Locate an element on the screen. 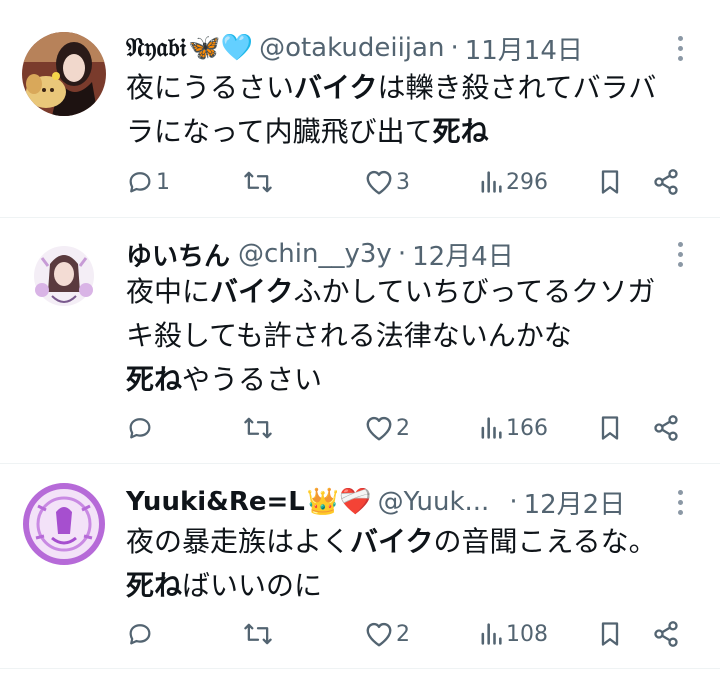 The height and width of the screenshot is (677, 720). text-segment: キ殺しても許される法律ないんかな is located at coordinates (349, 335).